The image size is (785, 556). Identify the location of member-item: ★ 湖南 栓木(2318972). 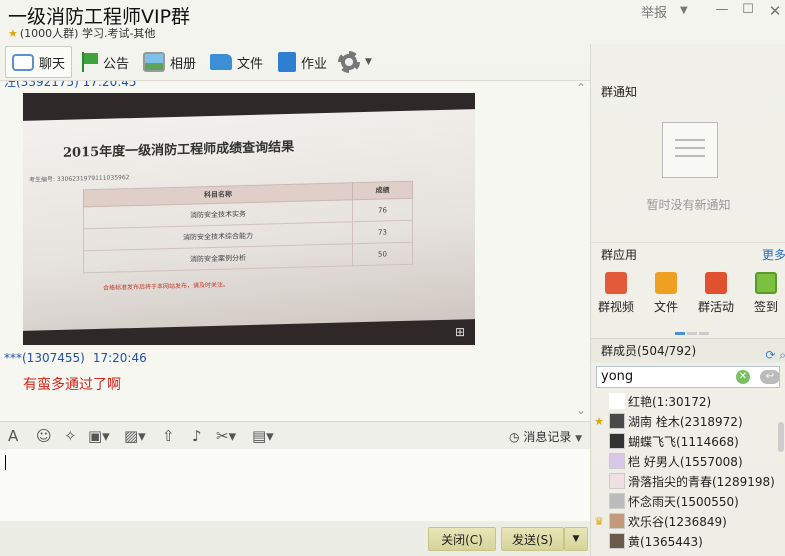
(688, 421).